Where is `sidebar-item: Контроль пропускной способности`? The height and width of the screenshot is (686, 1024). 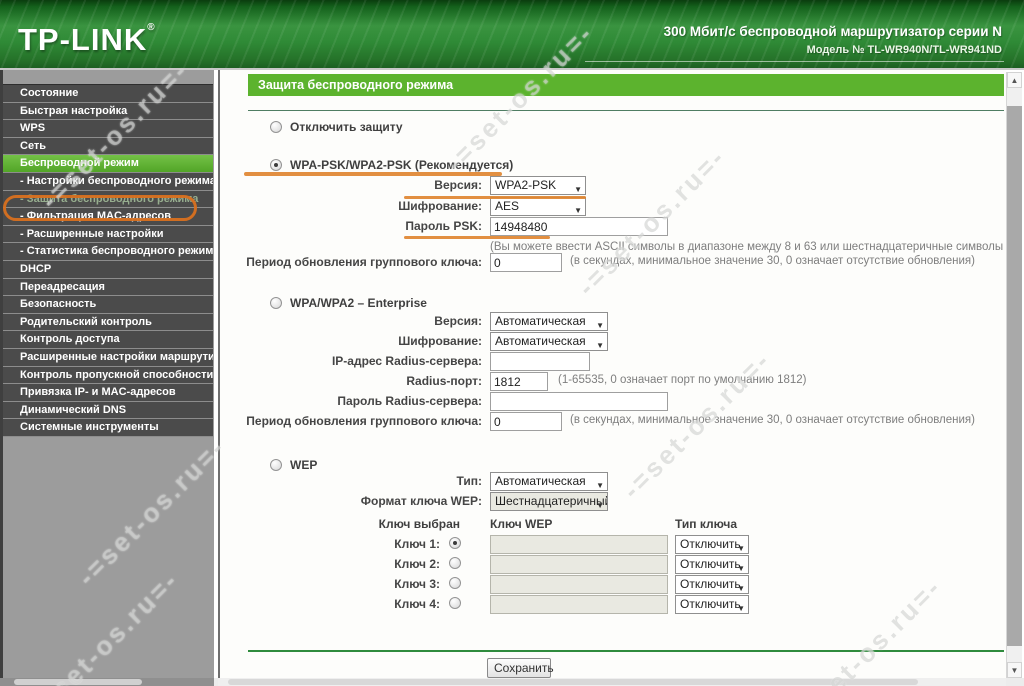 sidebar-item: Контроль пропускной способности is located at coordinates (108, 375).